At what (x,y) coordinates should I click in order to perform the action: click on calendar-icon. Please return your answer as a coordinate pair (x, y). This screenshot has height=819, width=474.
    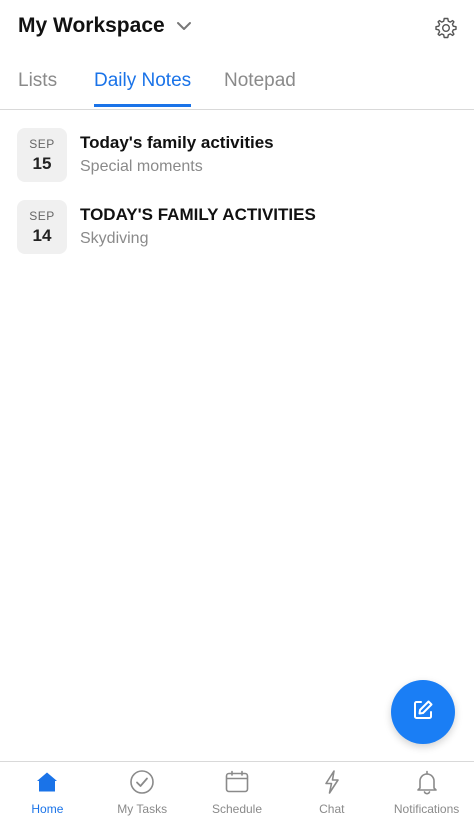
    Looking at the image, I should click on (237, 782).